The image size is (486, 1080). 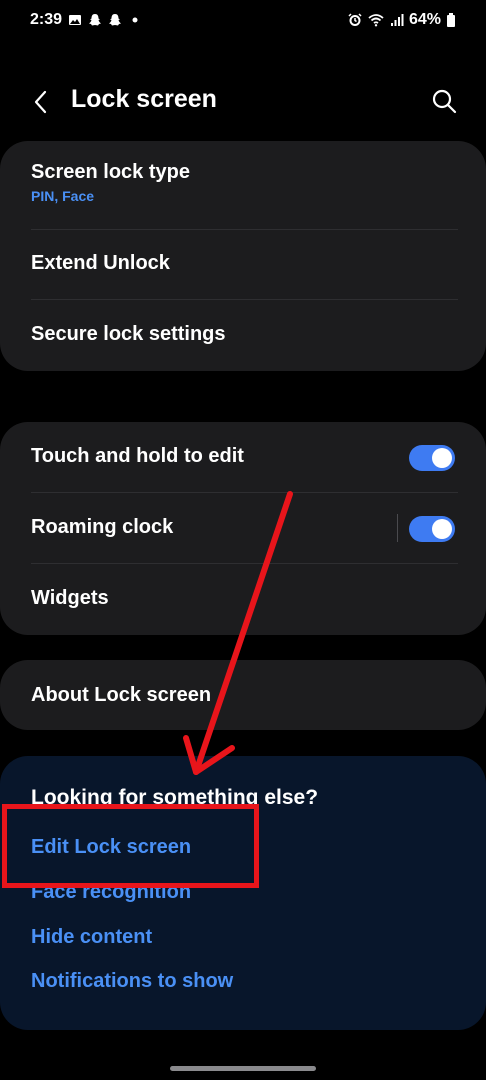 I want to click on item-label: Screen lock type, so click(x=110, y=172).